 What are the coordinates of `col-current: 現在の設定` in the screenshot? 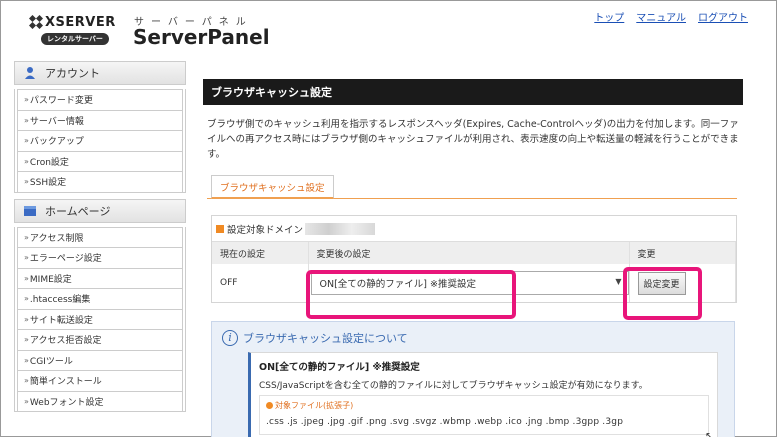 It's located at (260, 253).